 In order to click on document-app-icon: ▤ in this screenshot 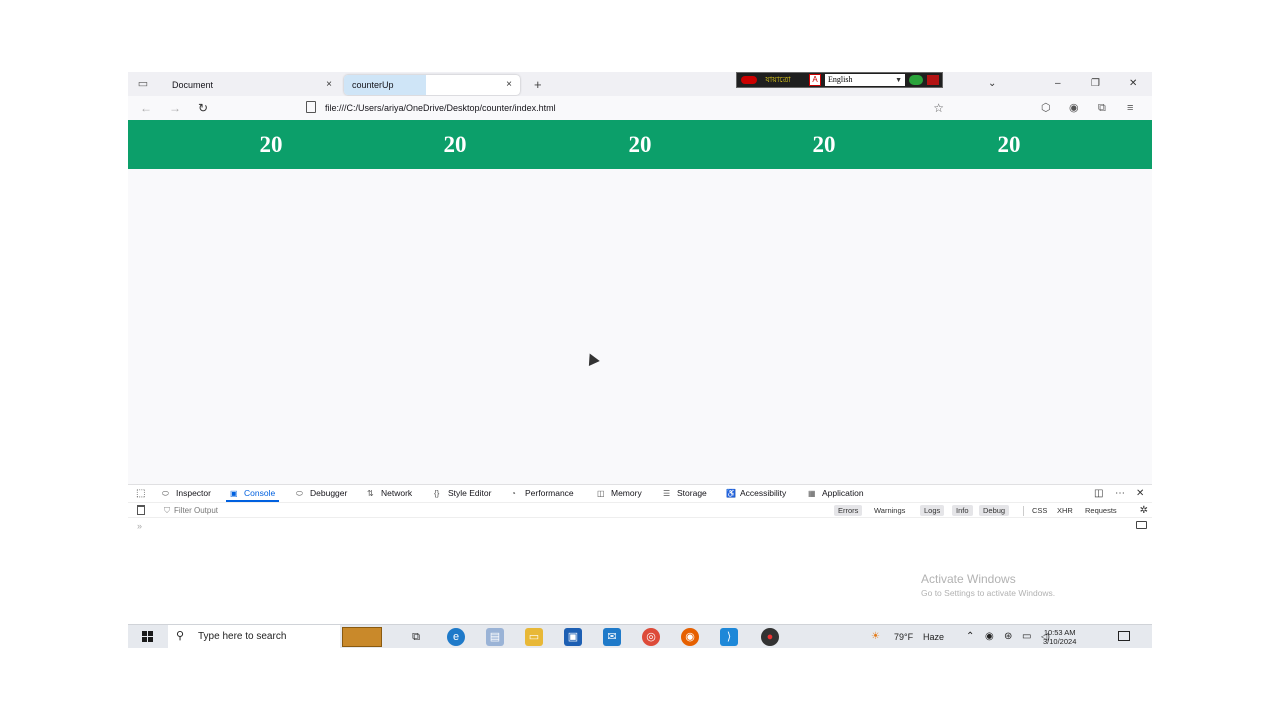, I will do `click(495, 637)`.